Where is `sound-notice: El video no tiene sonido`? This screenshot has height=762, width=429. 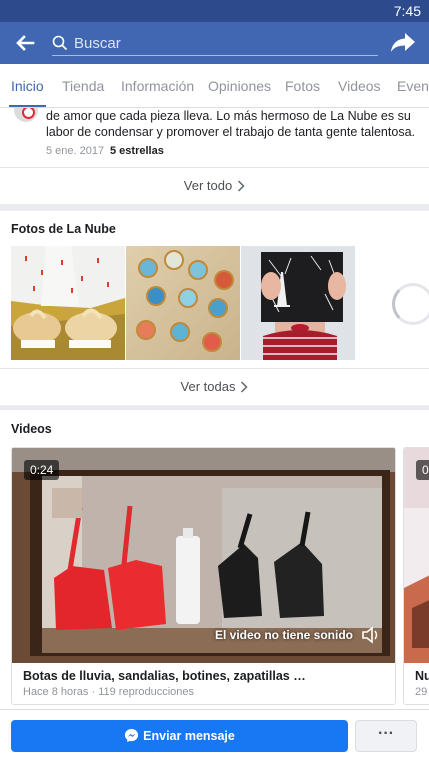 sound-notice: El video no tiene sonido is located at coordinates (283, 635).